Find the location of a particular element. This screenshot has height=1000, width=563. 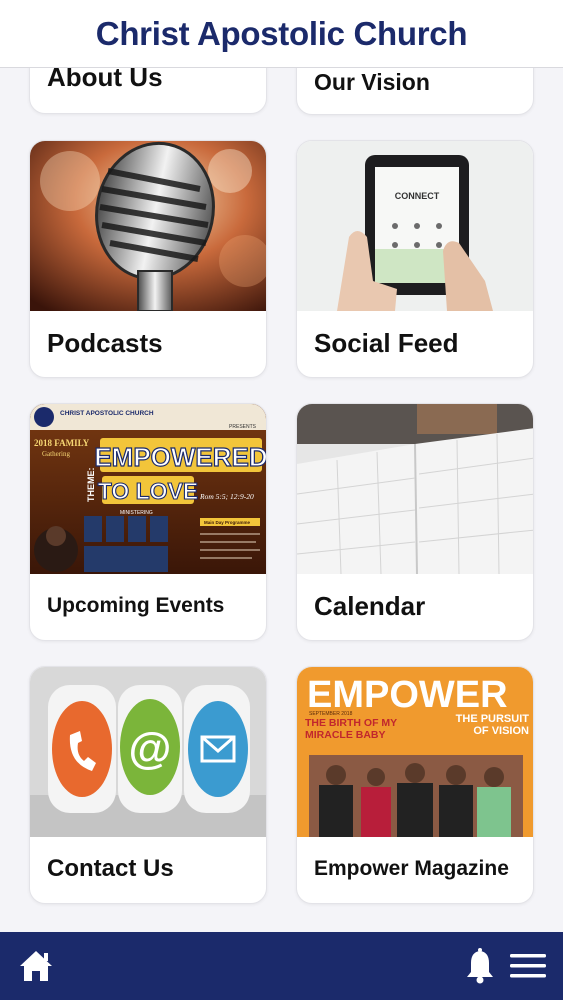

tile-upcoming-events-label: Upcoming Events is located at coordinates (136, 605).